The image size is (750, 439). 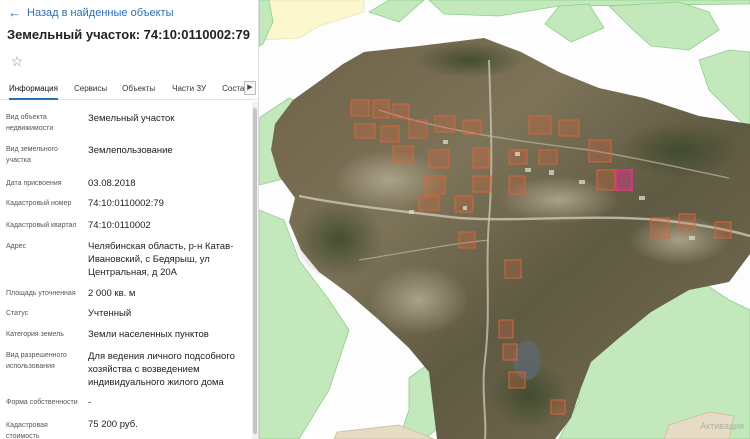 I want to click on back-to-results-link: ← Назад в найденные объекты, so click(x=91, y=12).